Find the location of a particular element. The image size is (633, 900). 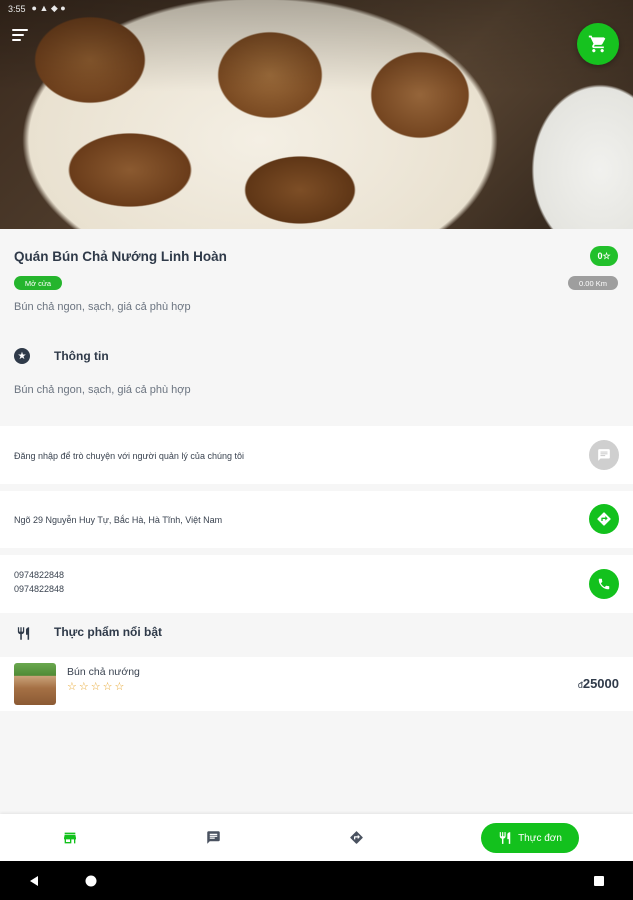

restaurant-description: Bún chả ngon, sạch, giá cả phù hợp is located at coordinates (102, 307).